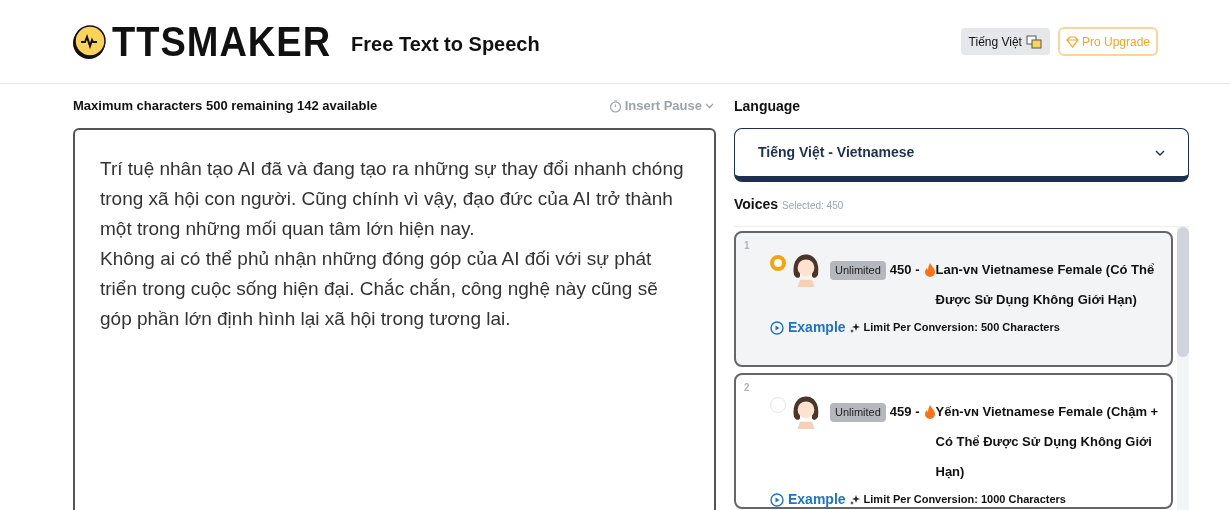 The width and height of the screenshot is (1230, 510). I want to click on translate-icon, so click(1033, 41).